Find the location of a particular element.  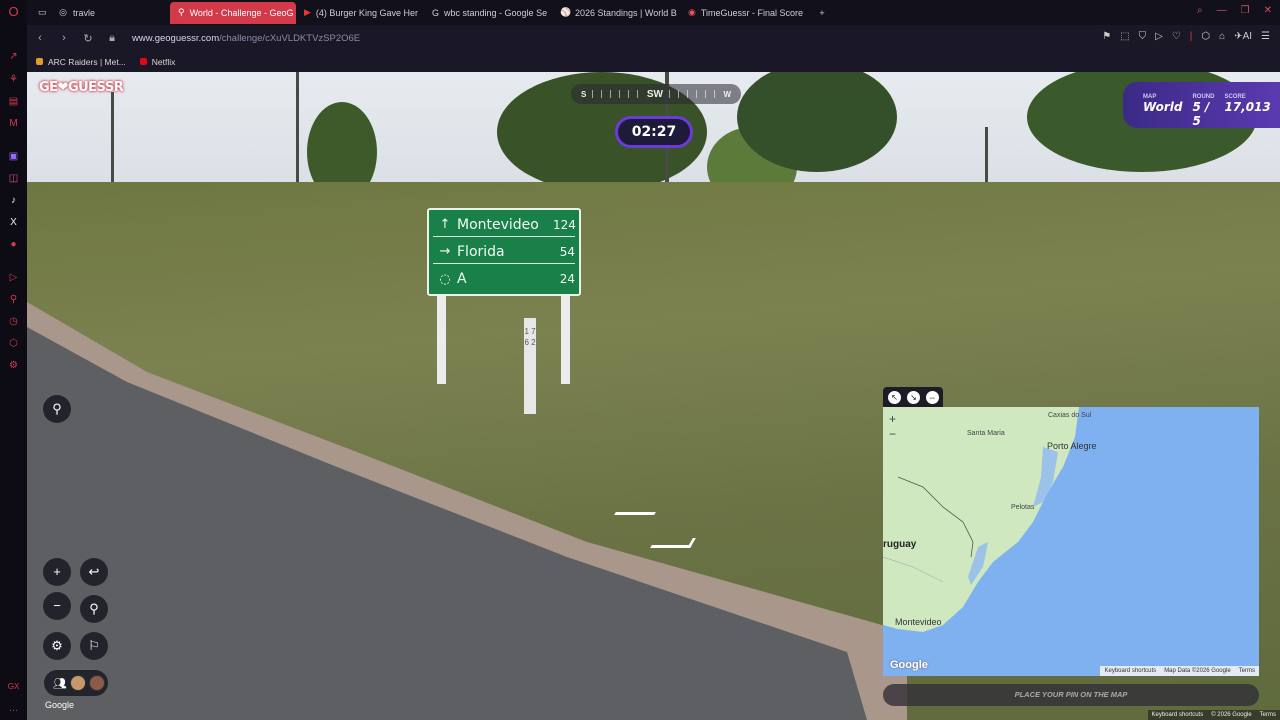

checkpoint-button: ⚲ is located at coordinates (94, 609).